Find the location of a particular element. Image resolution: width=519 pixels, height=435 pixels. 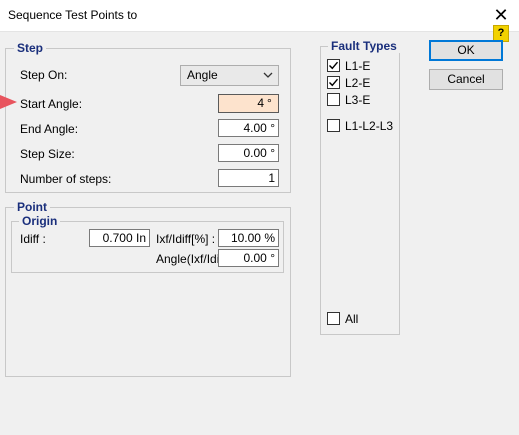

checkbox-l3-e-label: L3-E is located at coordinates (358, 100).